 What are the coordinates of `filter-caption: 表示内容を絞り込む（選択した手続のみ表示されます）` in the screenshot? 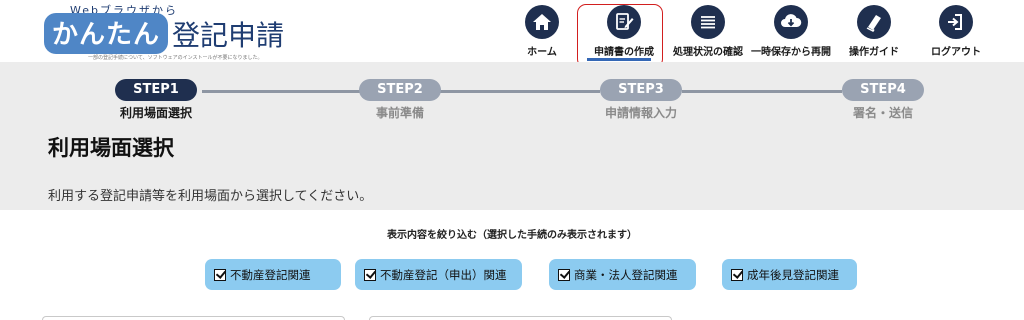 It's located at (512, 235).